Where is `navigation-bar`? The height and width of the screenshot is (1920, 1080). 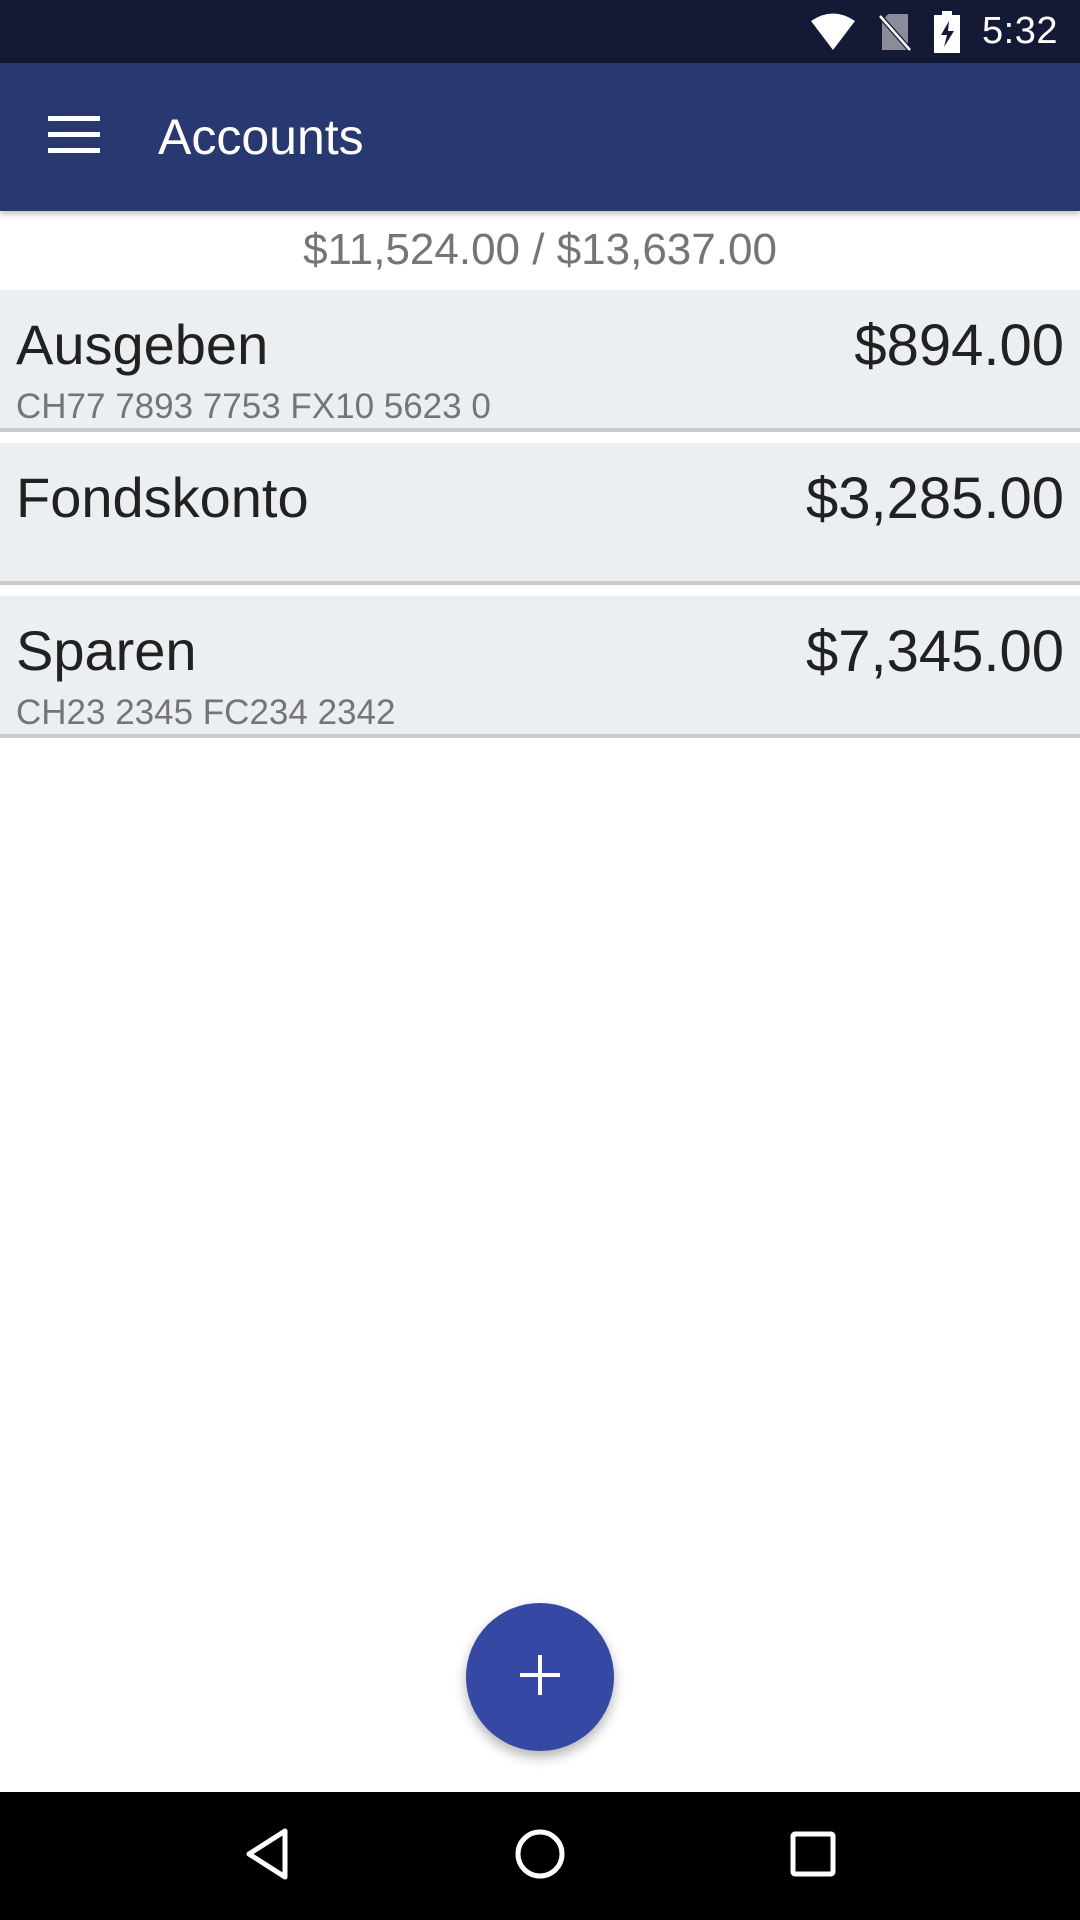
navigation-bar is located at coordinates (540, 1856).